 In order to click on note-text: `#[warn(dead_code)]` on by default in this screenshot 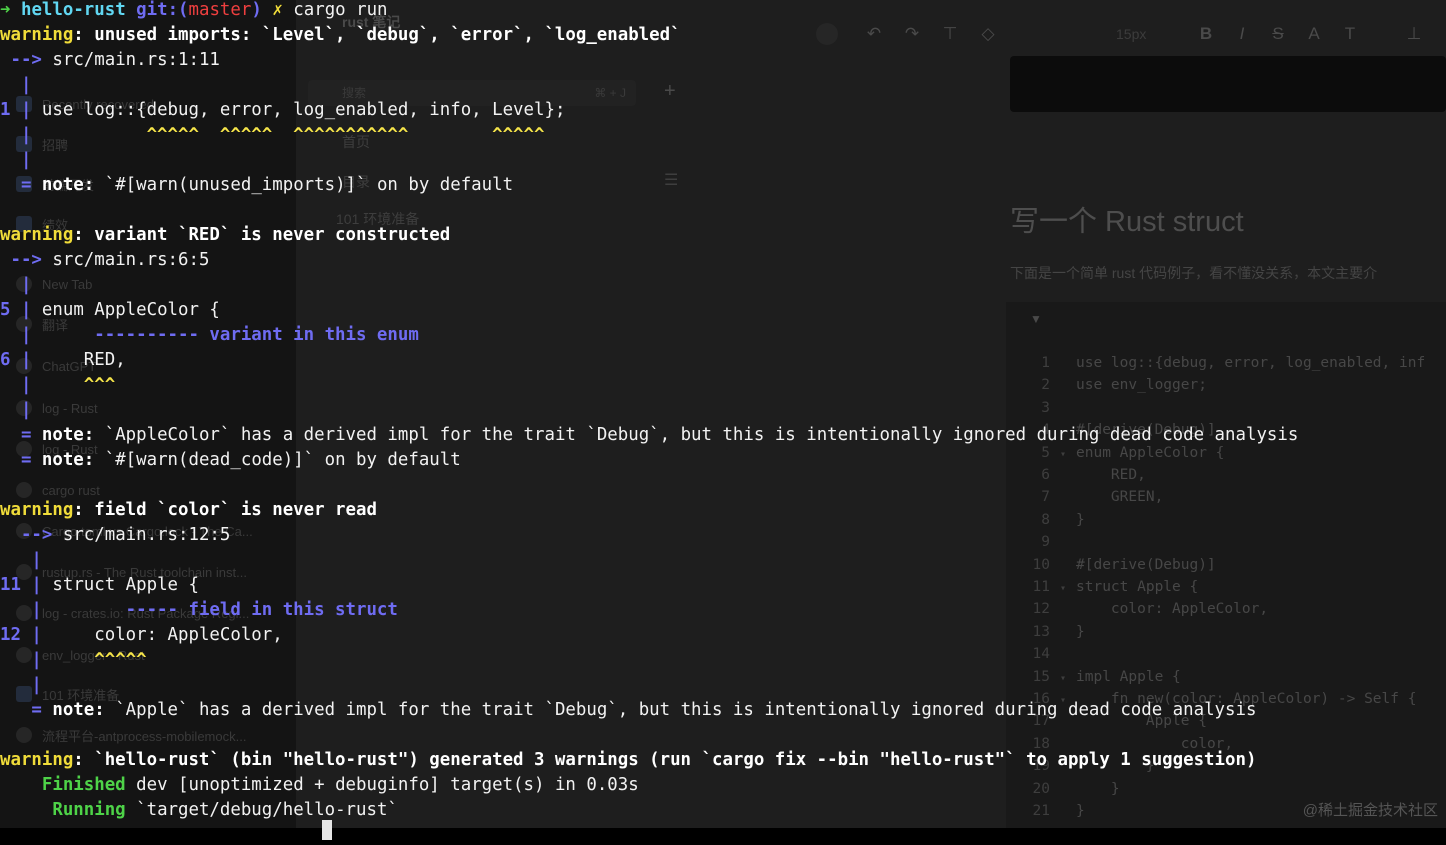, I will do `click(282, 460)`.